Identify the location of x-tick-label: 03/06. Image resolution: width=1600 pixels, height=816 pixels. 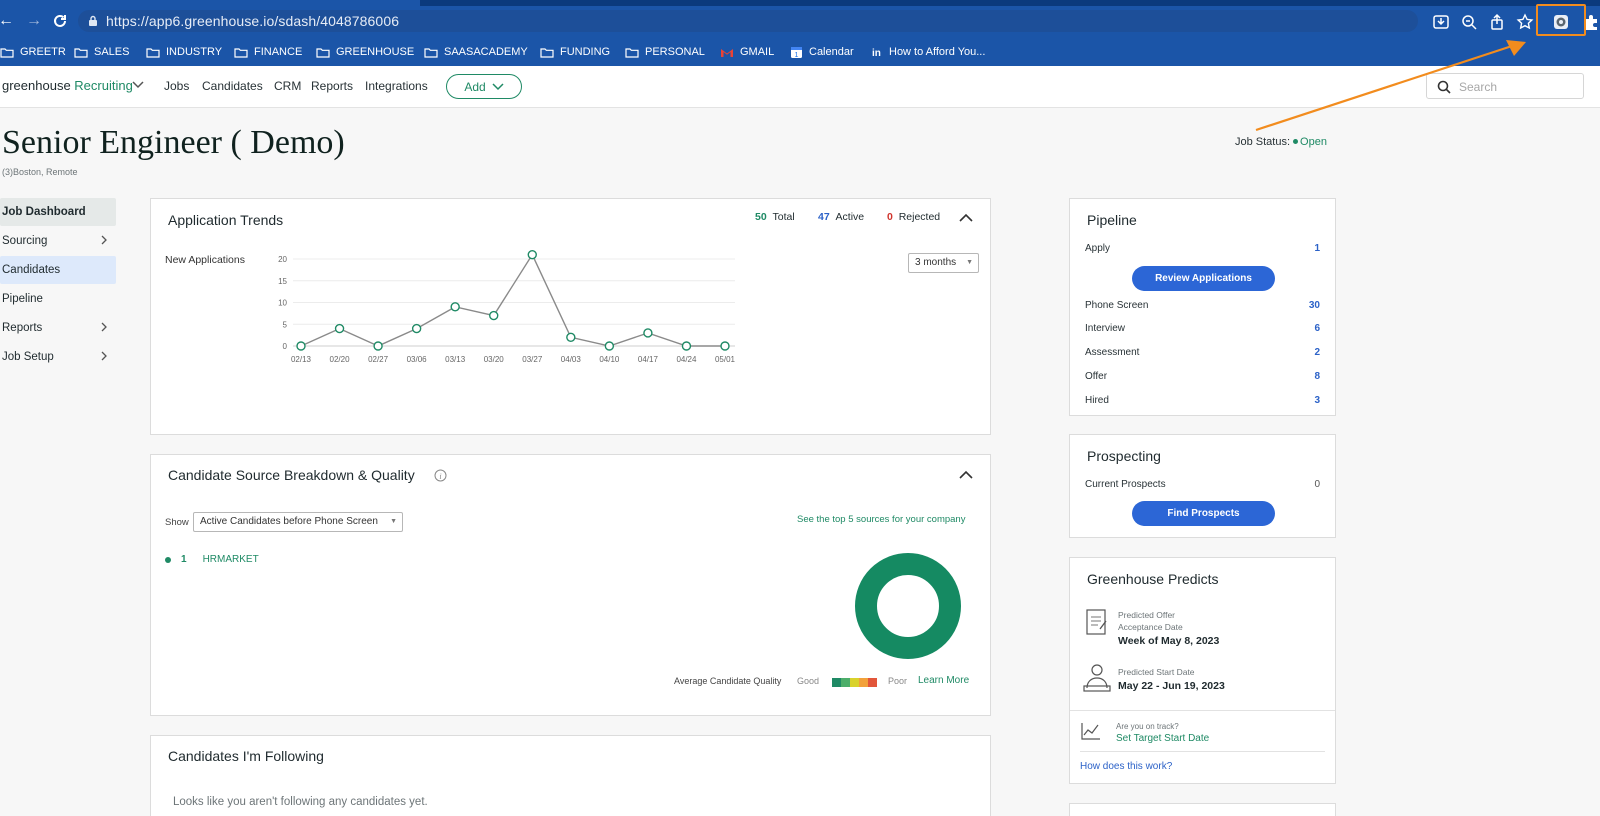
(417, 359).